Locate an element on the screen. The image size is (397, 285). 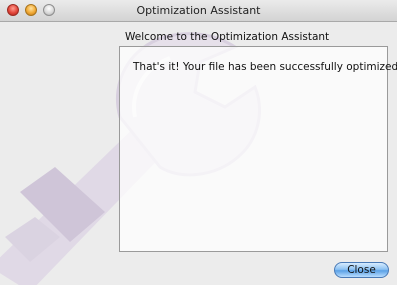
title-bar: Optimization Assistant is located at coordinates (198, 11).